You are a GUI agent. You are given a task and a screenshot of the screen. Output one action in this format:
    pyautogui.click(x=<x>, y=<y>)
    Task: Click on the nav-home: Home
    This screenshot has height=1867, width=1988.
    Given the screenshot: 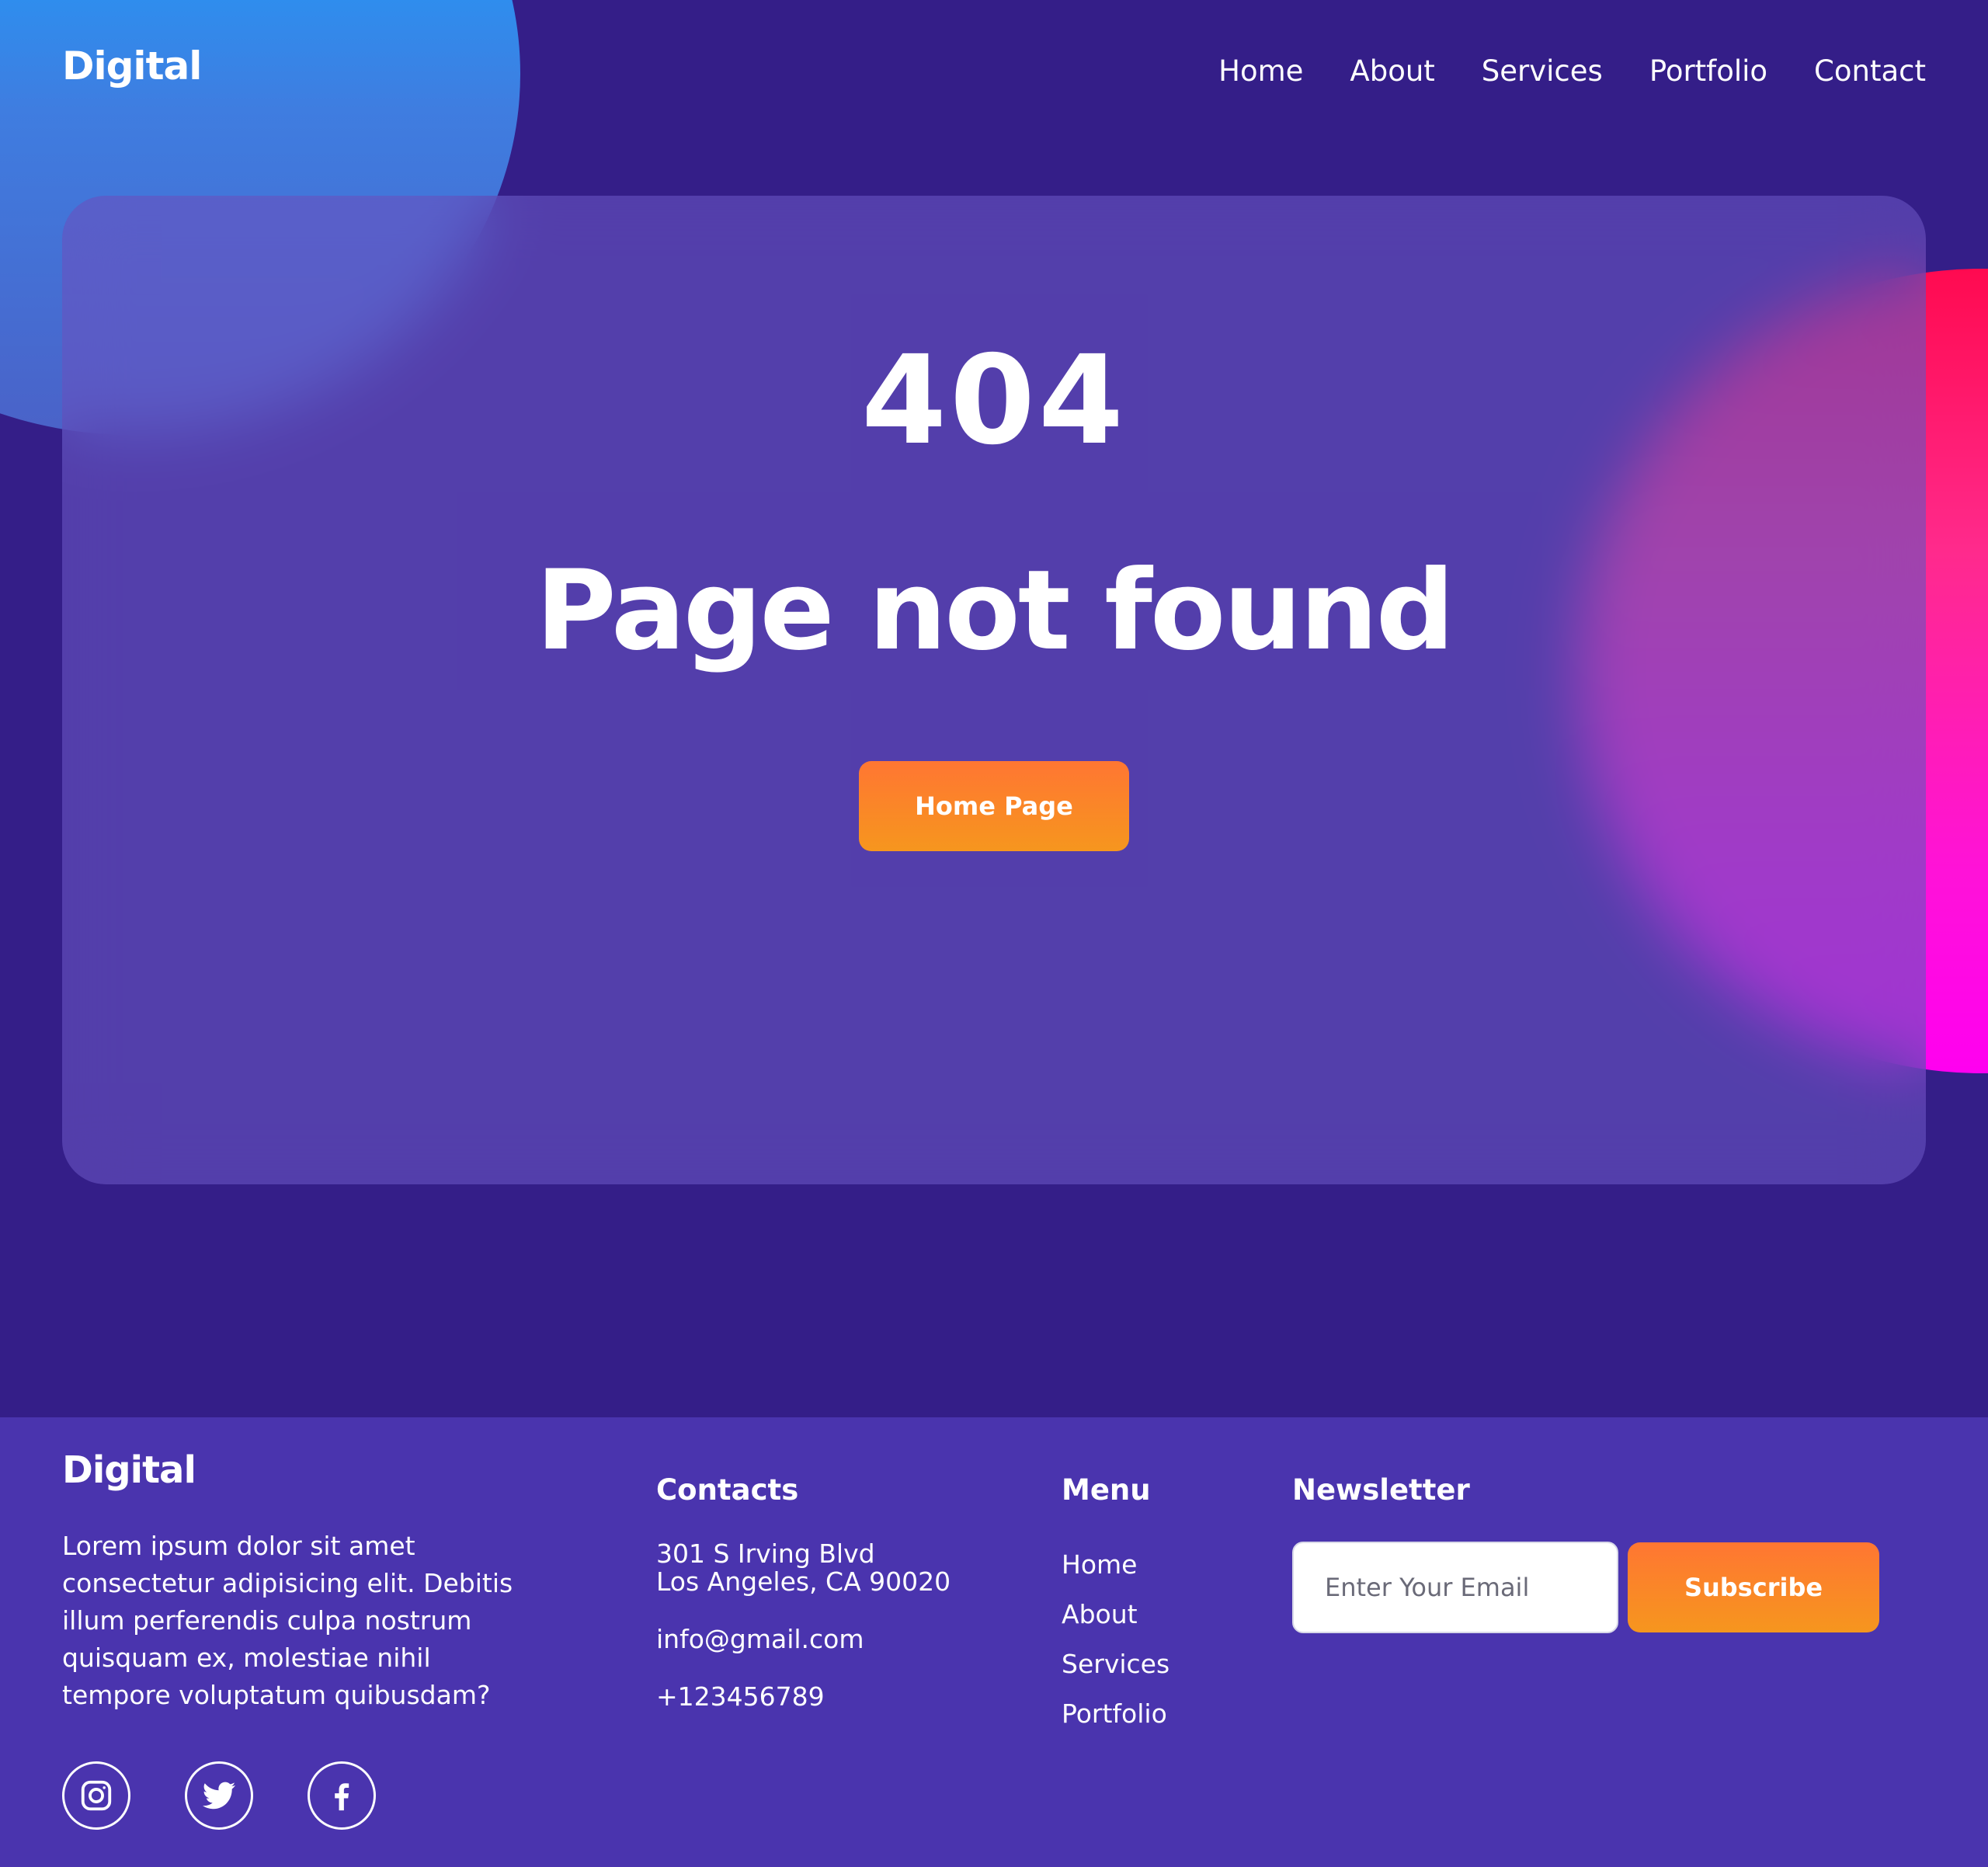 What is the action you would take?
    pyautogui.click(x=1260, y=71)
    